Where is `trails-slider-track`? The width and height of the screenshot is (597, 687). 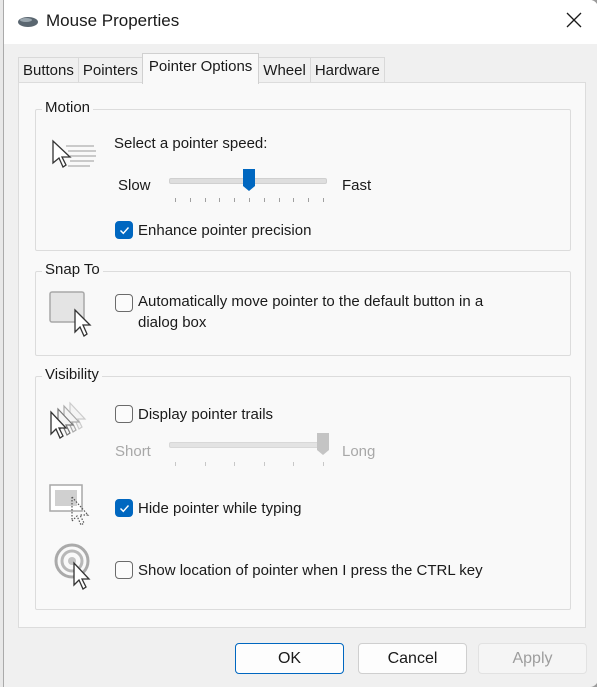 trails-slider-track is located at coordinates (248, 445).